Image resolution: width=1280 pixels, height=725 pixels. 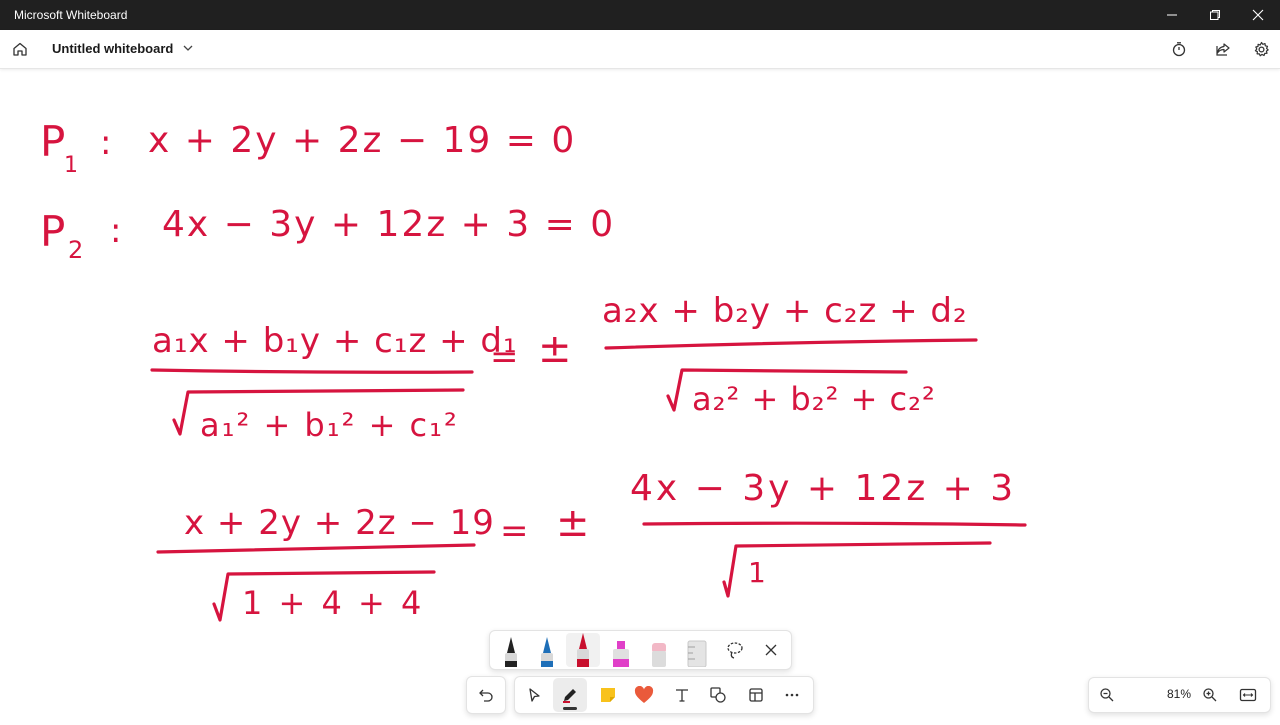 I want to click on template-icon, so click(x=756, y=695).